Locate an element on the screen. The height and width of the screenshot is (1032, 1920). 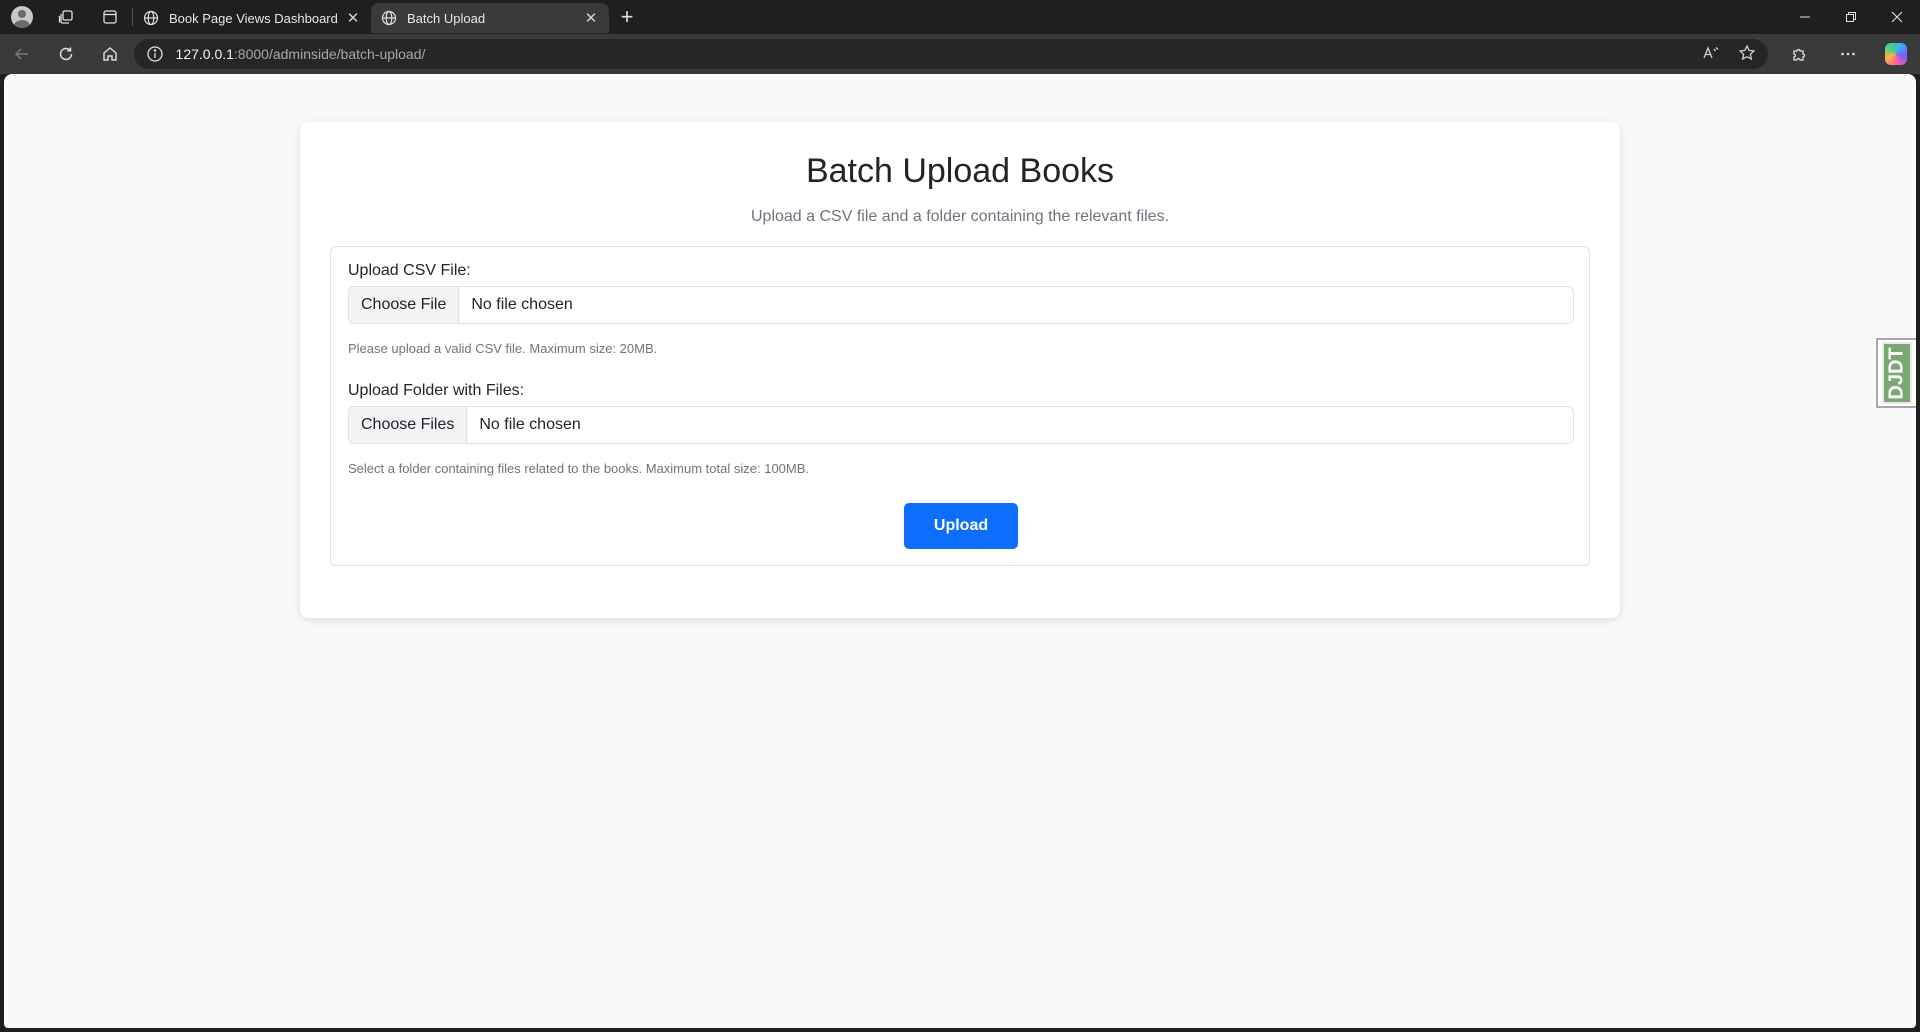
tab-title: Book Page Views Dashboard is located at coordinates (253, 18).